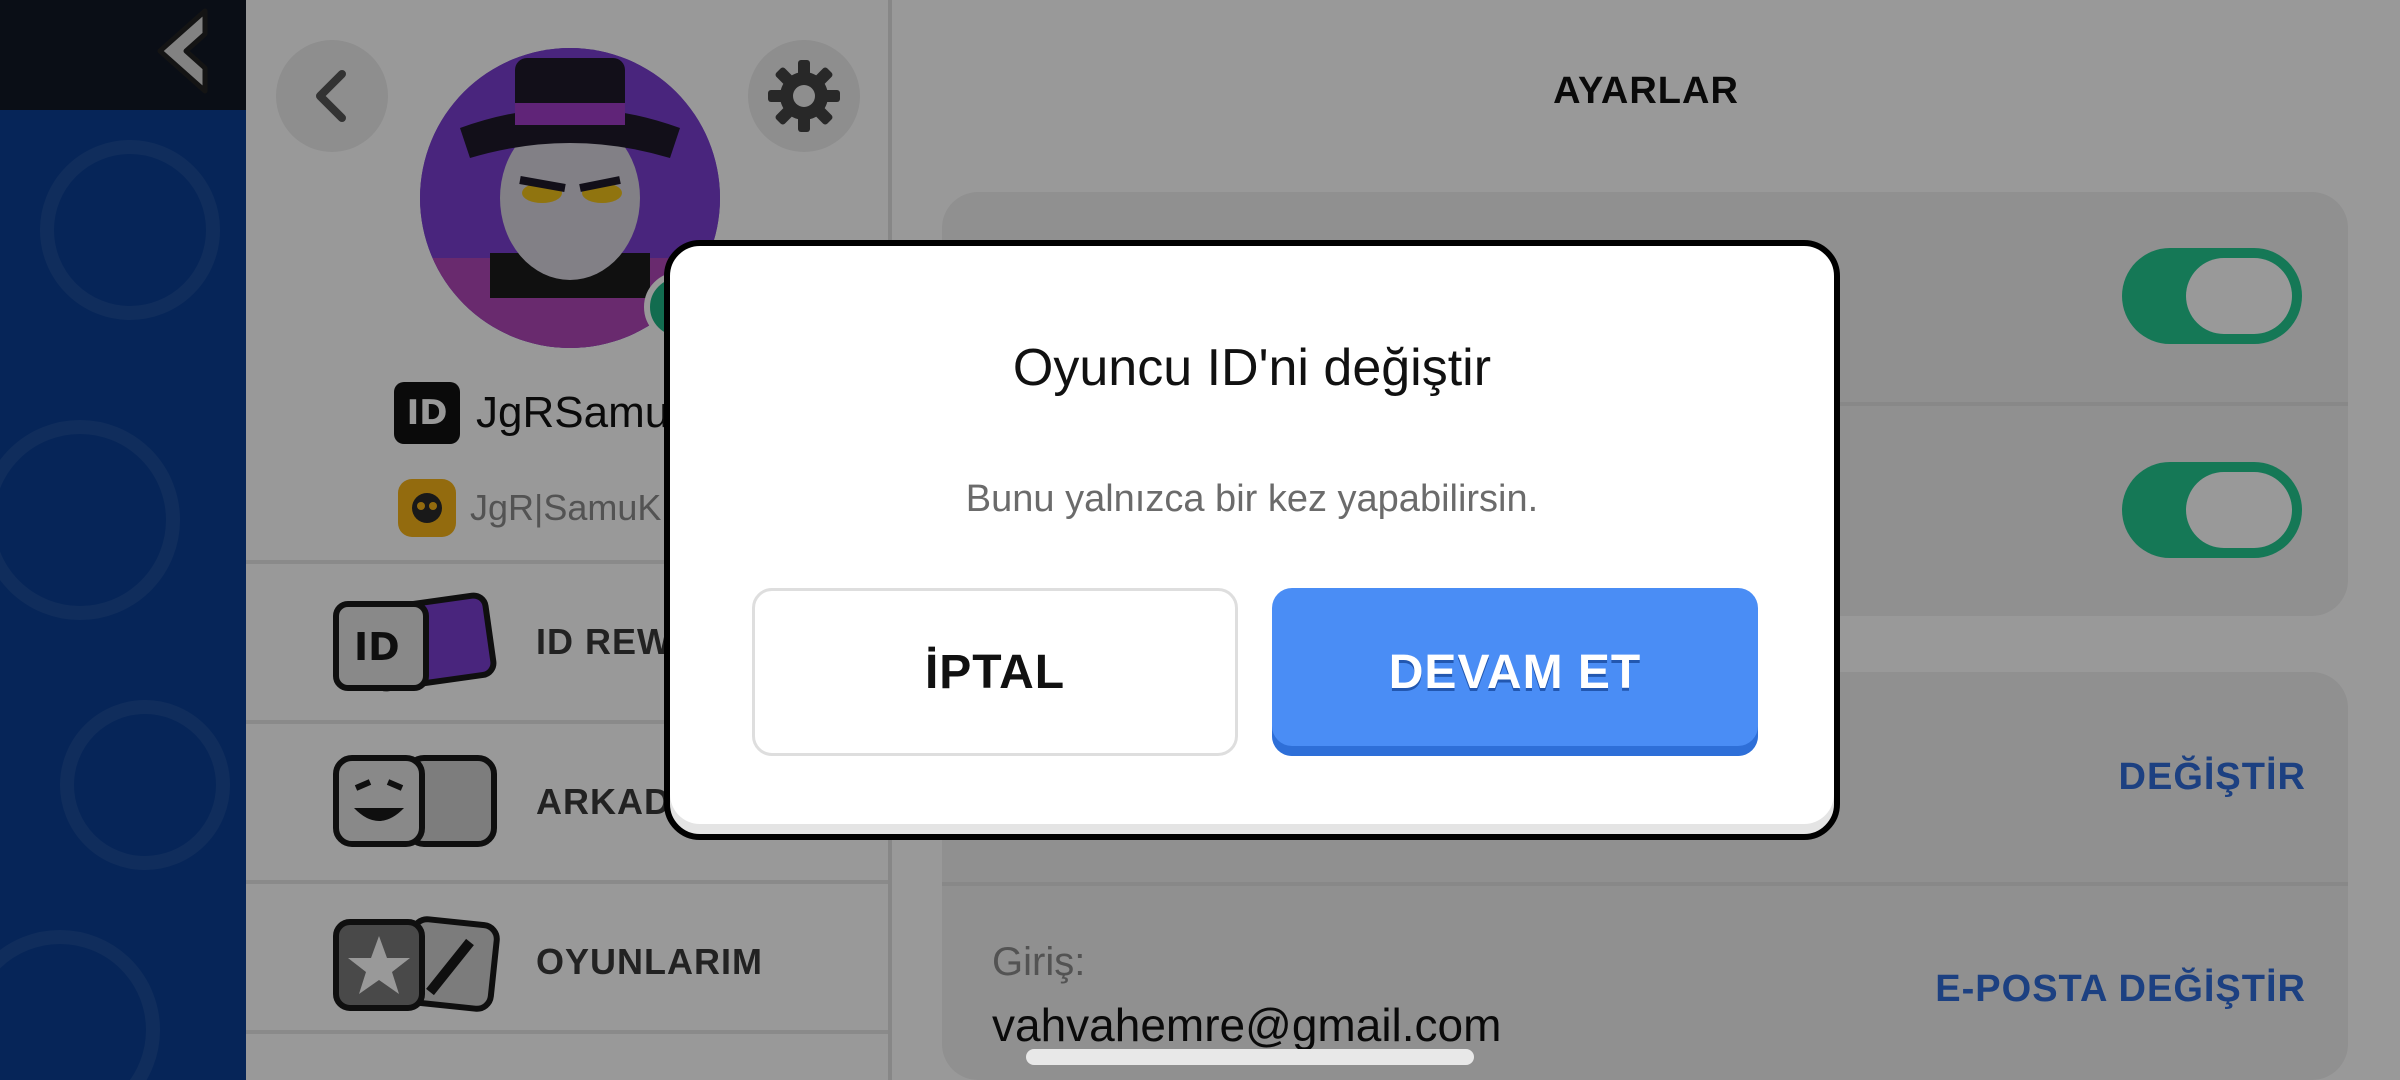 This screenshot has width=2400, height=1080. What do you see at coordinates (1250, 1057) in the screenshot?
I see `home-indicator-bar` at bounding box center [1250, 1057].